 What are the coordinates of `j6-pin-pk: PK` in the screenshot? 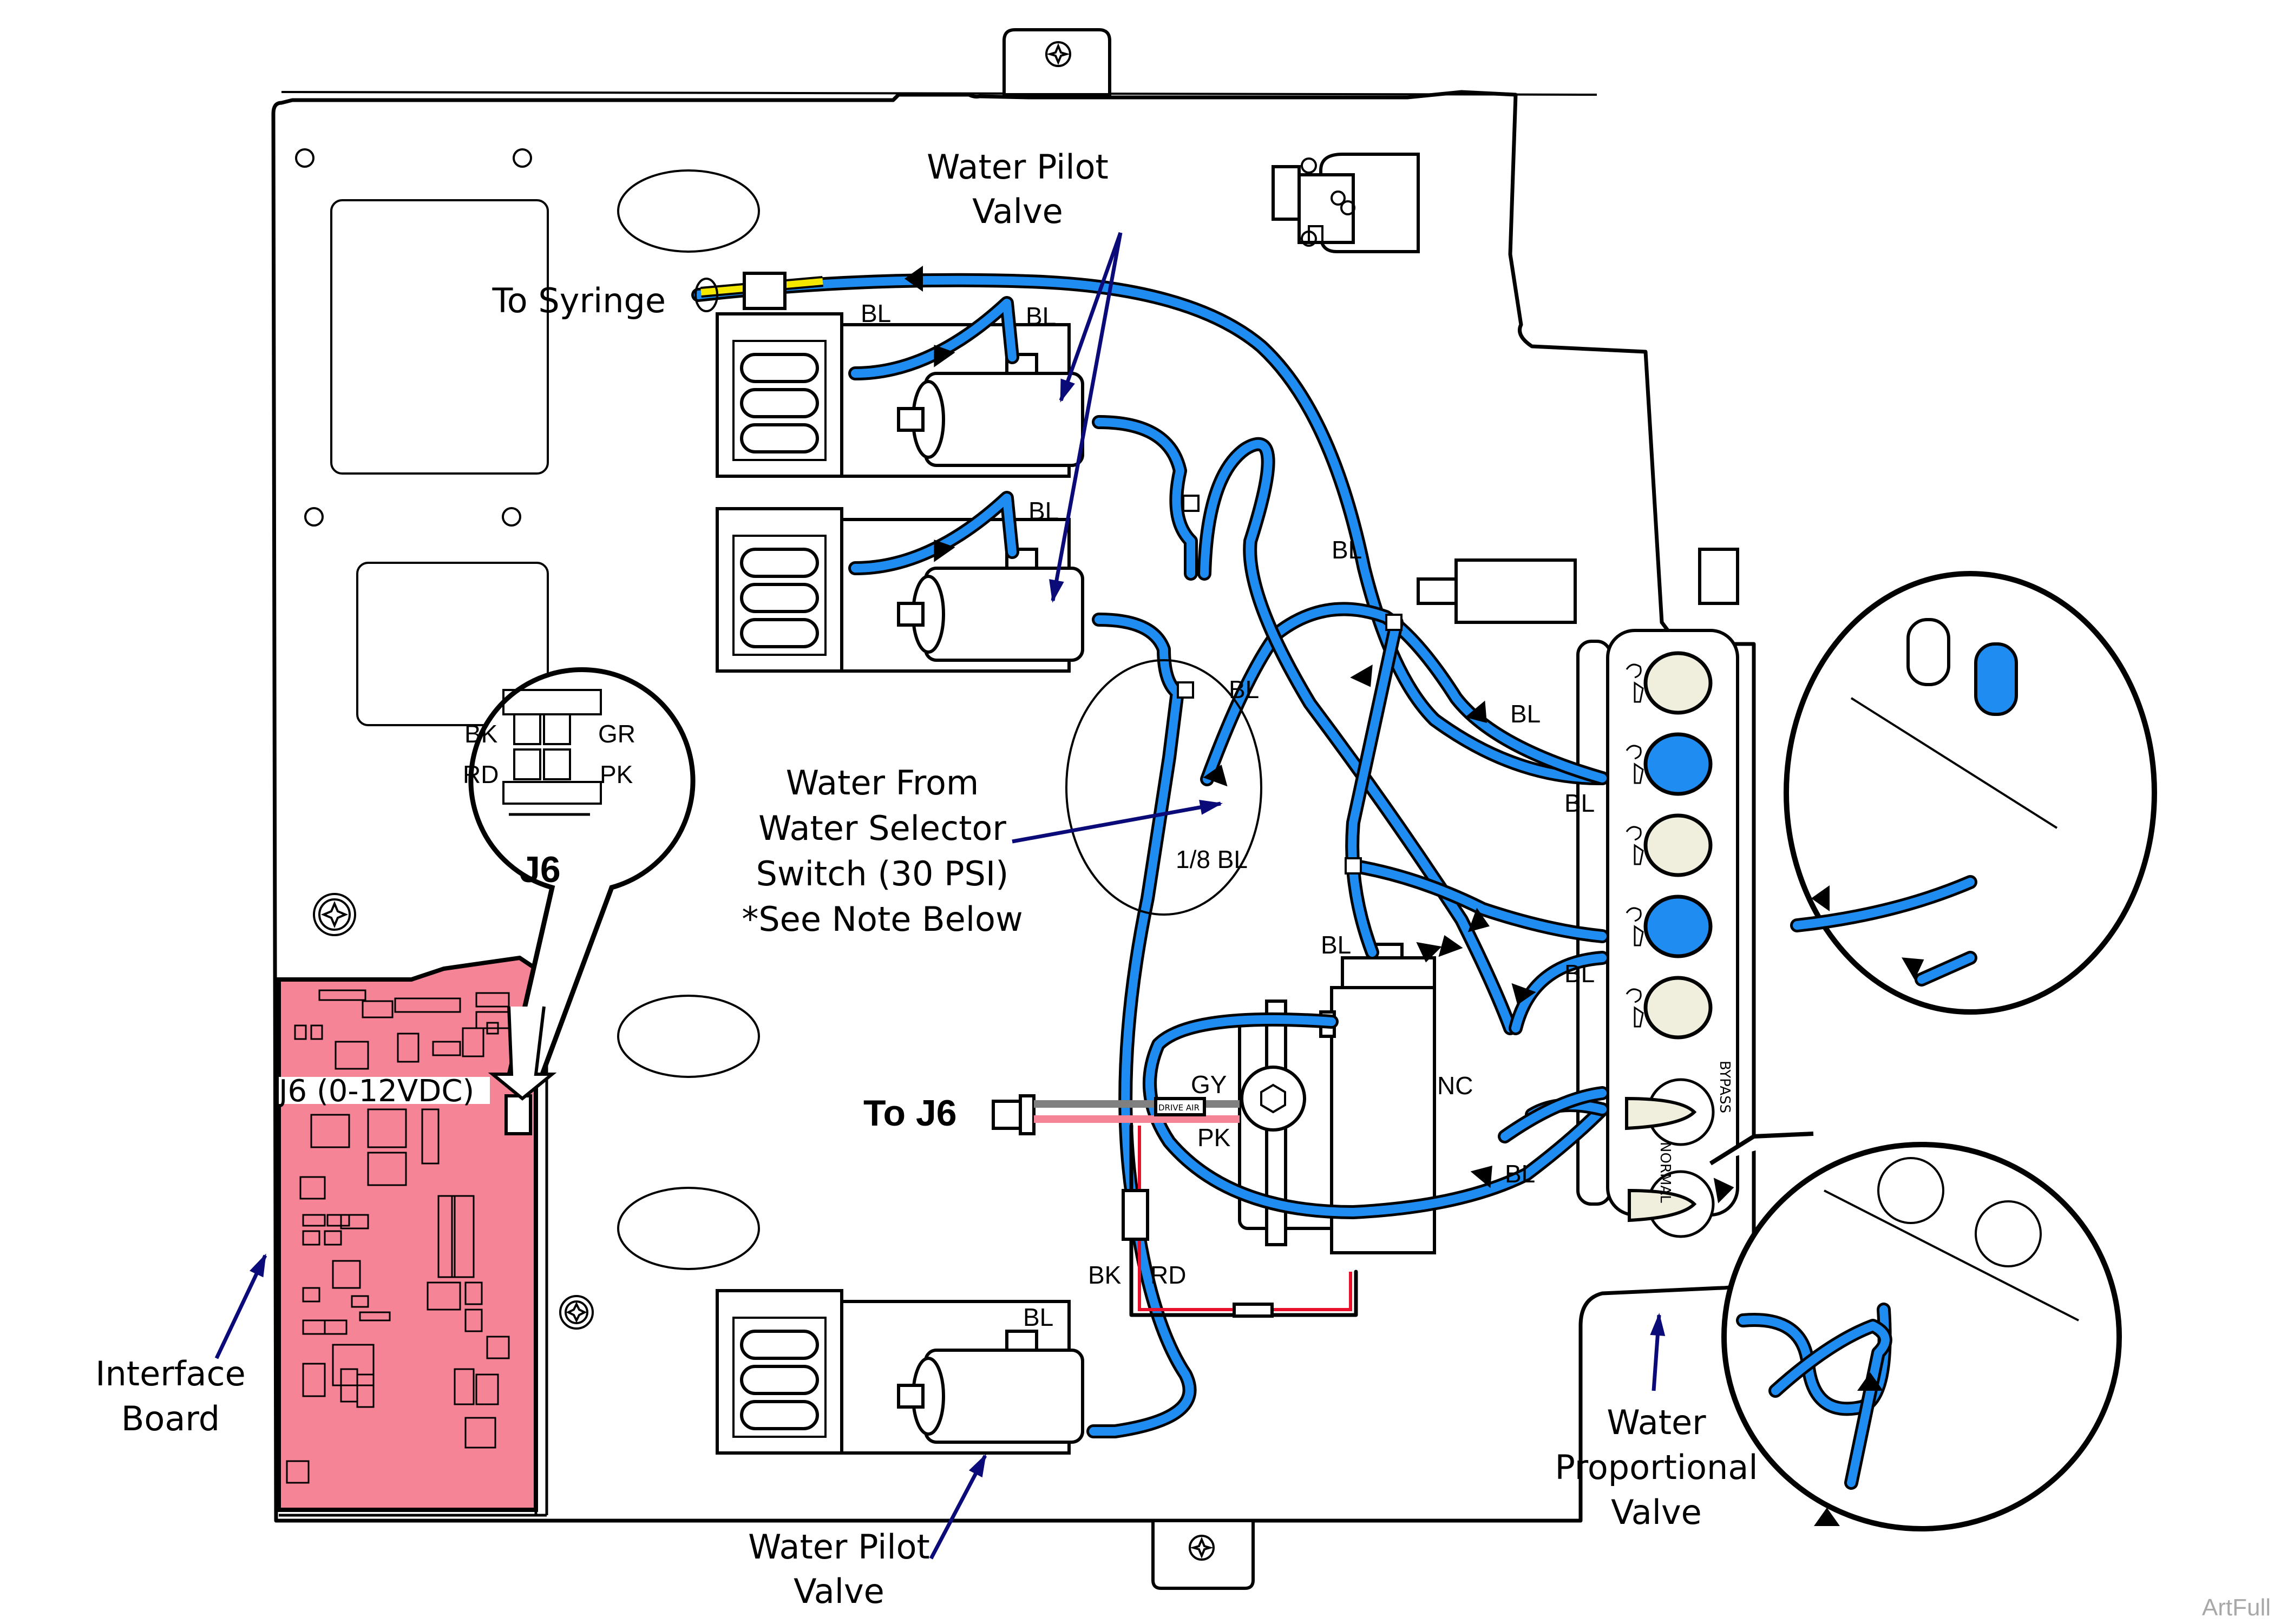 It's located at (616, 774).